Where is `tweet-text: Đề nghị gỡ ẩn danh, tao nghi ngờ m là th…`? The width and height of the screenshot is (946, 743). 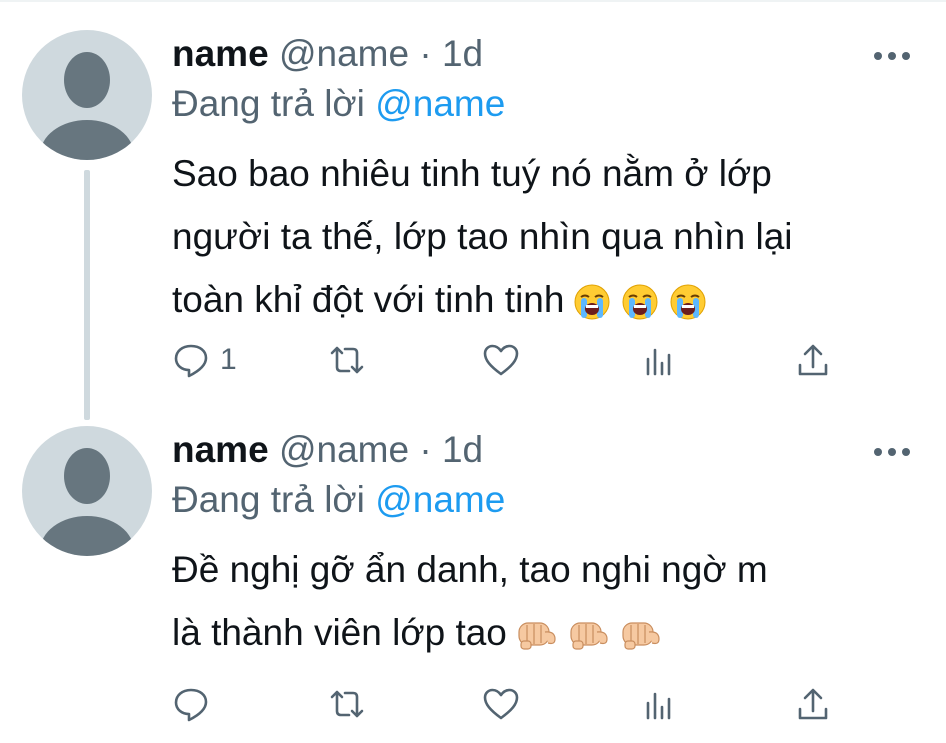 tweet-text: Đề nghị gỡ ẩn danh, tao nghi ngờ m là th… is located at coordinates (542, 601).